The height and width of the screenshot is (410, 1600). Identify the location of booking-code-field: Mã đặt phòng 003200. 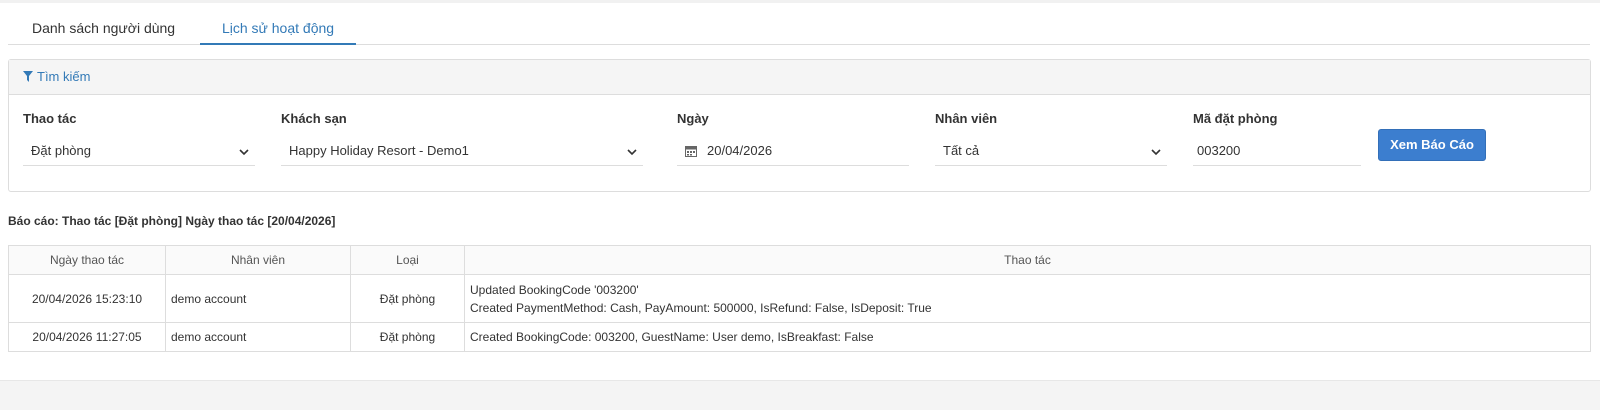
(1277, 138).